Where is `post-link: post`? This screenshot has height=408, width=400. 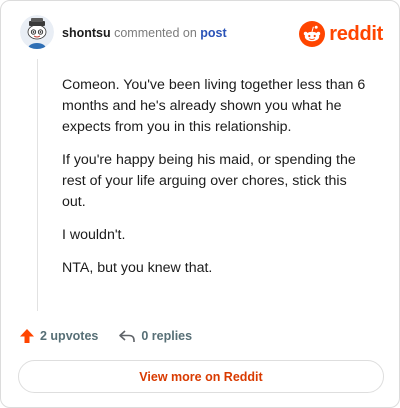 post-link: post is located at coordinates (213, 33).